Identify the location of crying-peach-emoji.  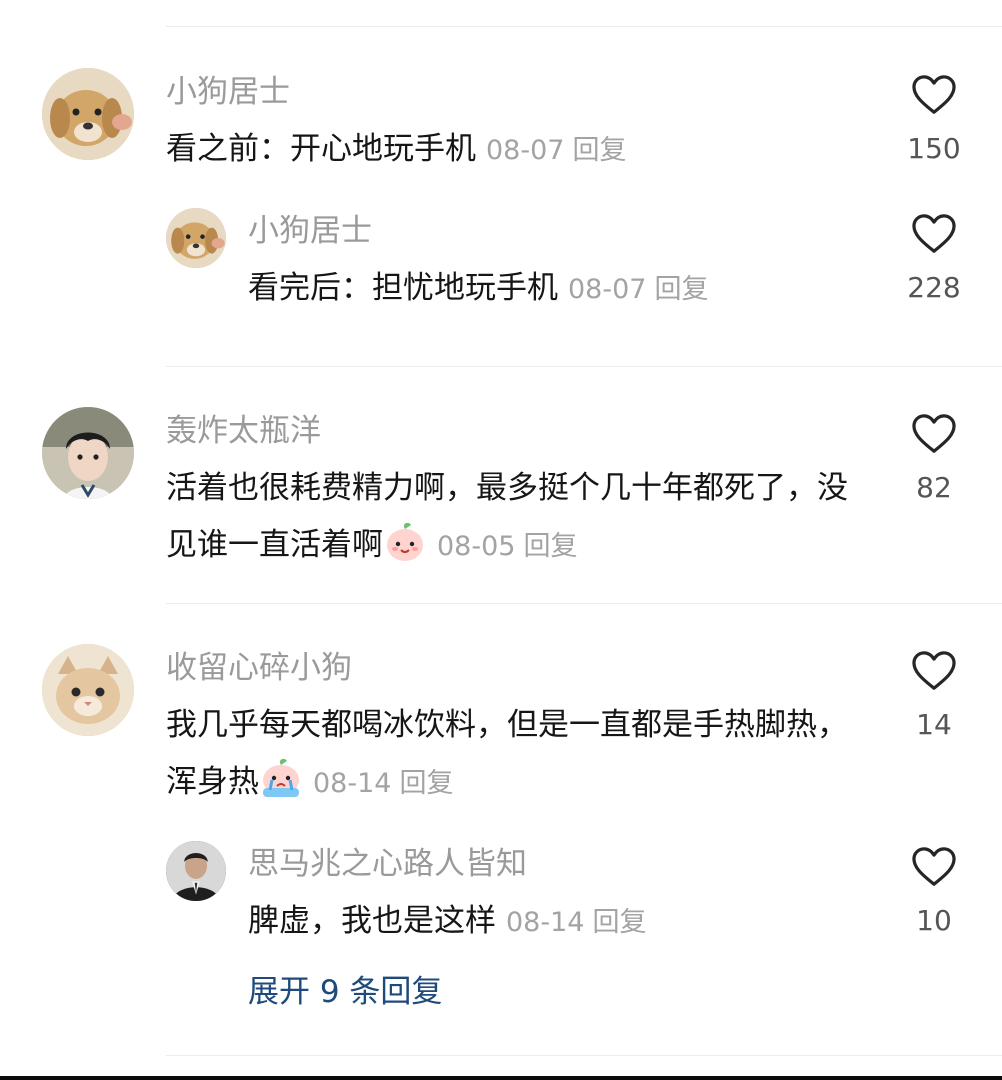
(281, 778).